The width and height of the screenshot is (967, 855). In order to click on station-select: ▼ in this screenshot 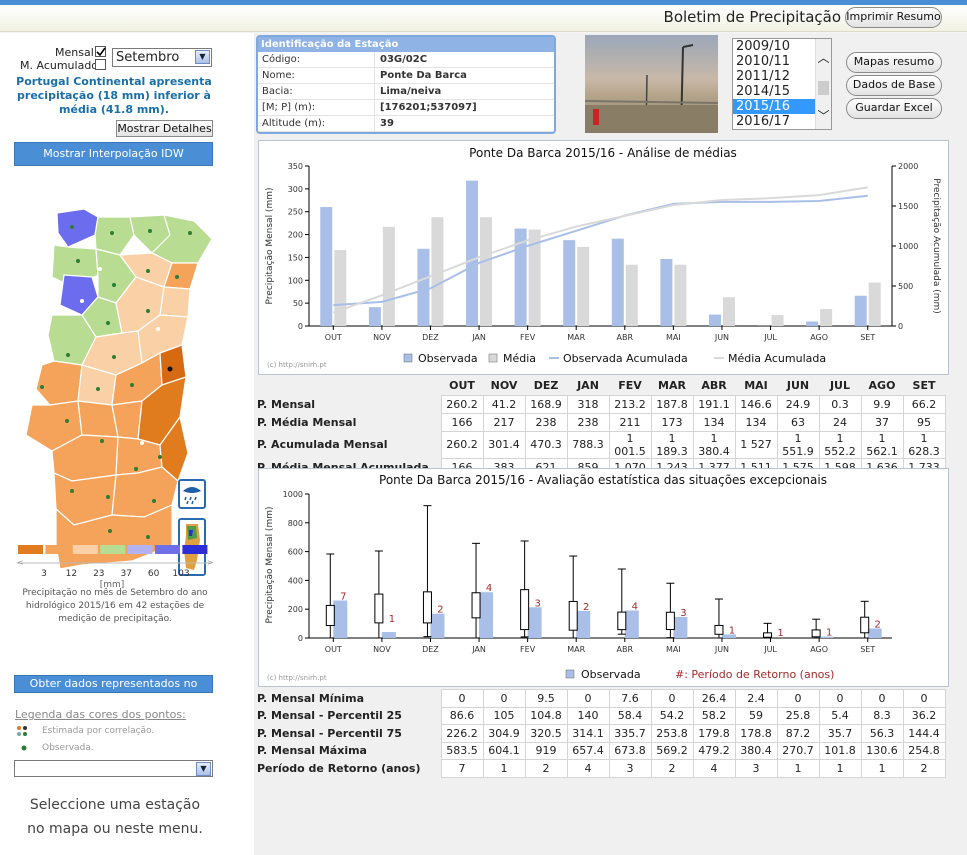, I will do `click(113, 768)`.